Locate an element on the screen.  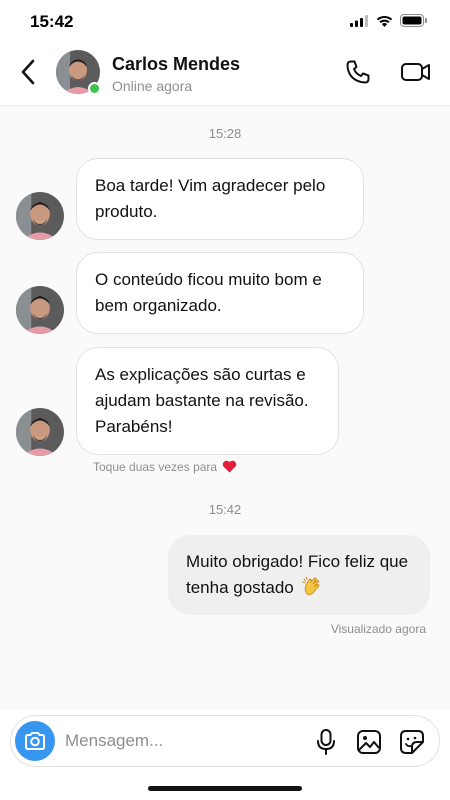
message-line: O conteúdo ficou muito bom e is located at coordinates (208, 279).